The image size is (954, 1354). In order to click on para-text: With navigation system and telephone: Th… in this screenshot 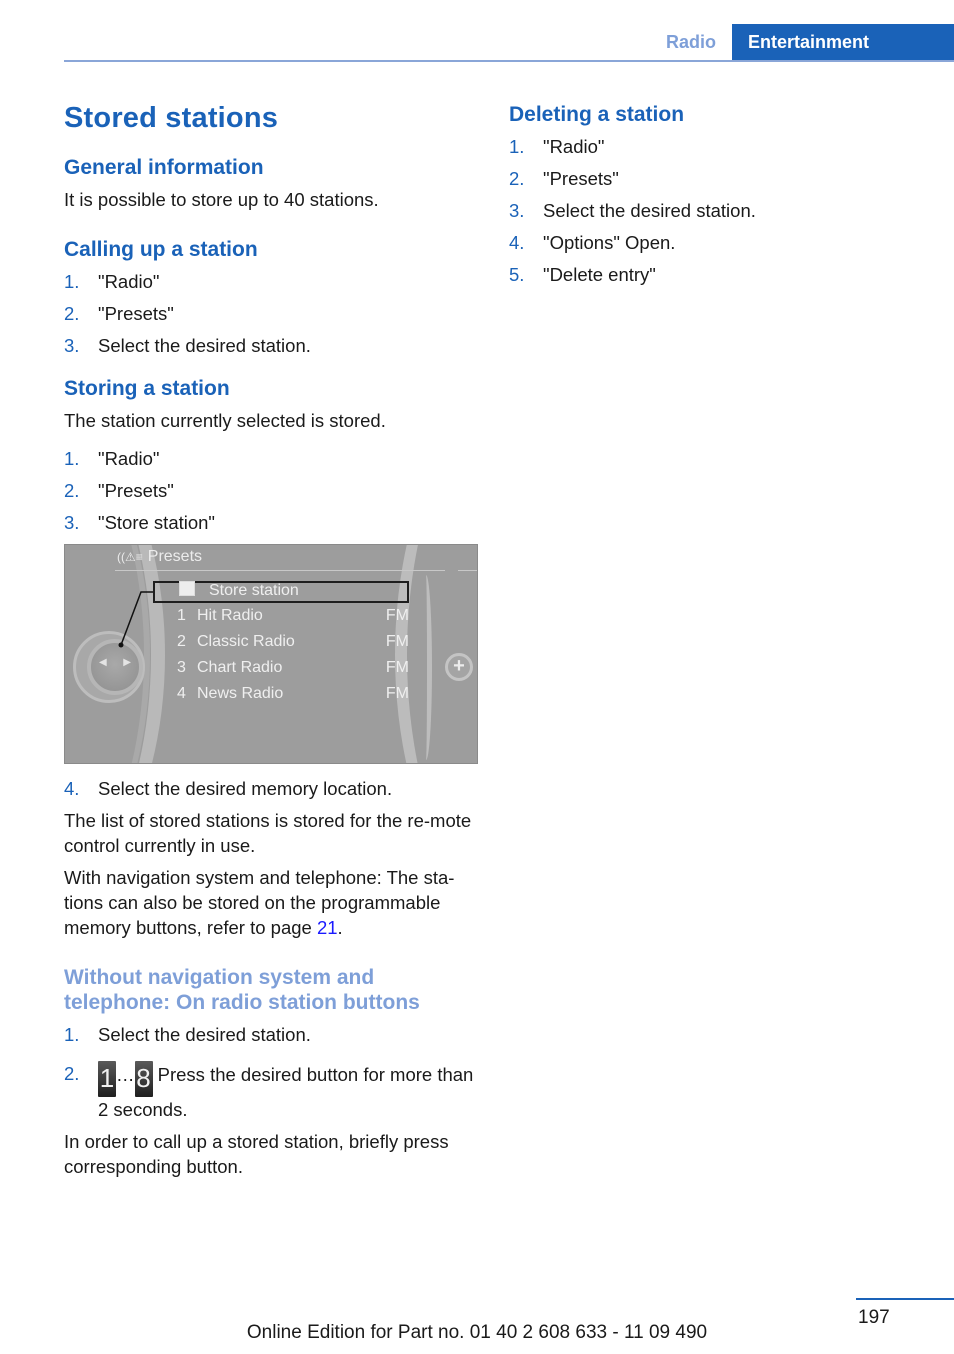, I will do `click(259, 902)`.